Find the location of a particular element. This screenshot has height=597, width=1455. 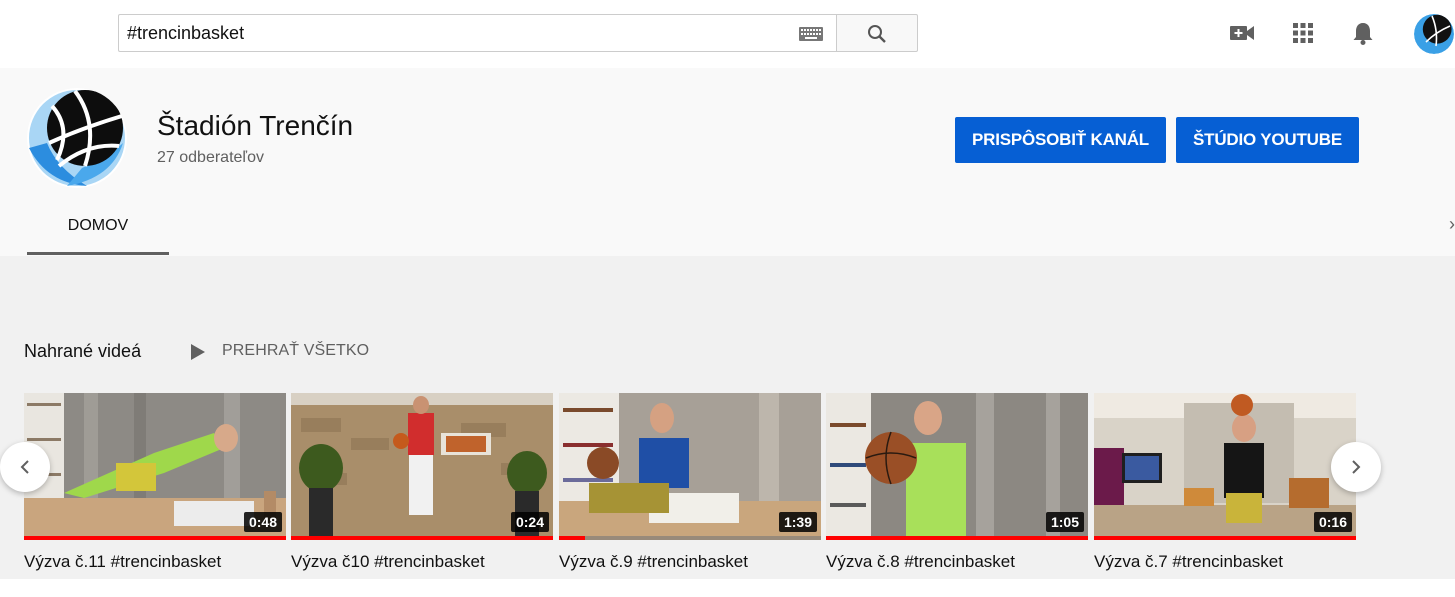

channel-avatar is located at coordinates (77, 138).